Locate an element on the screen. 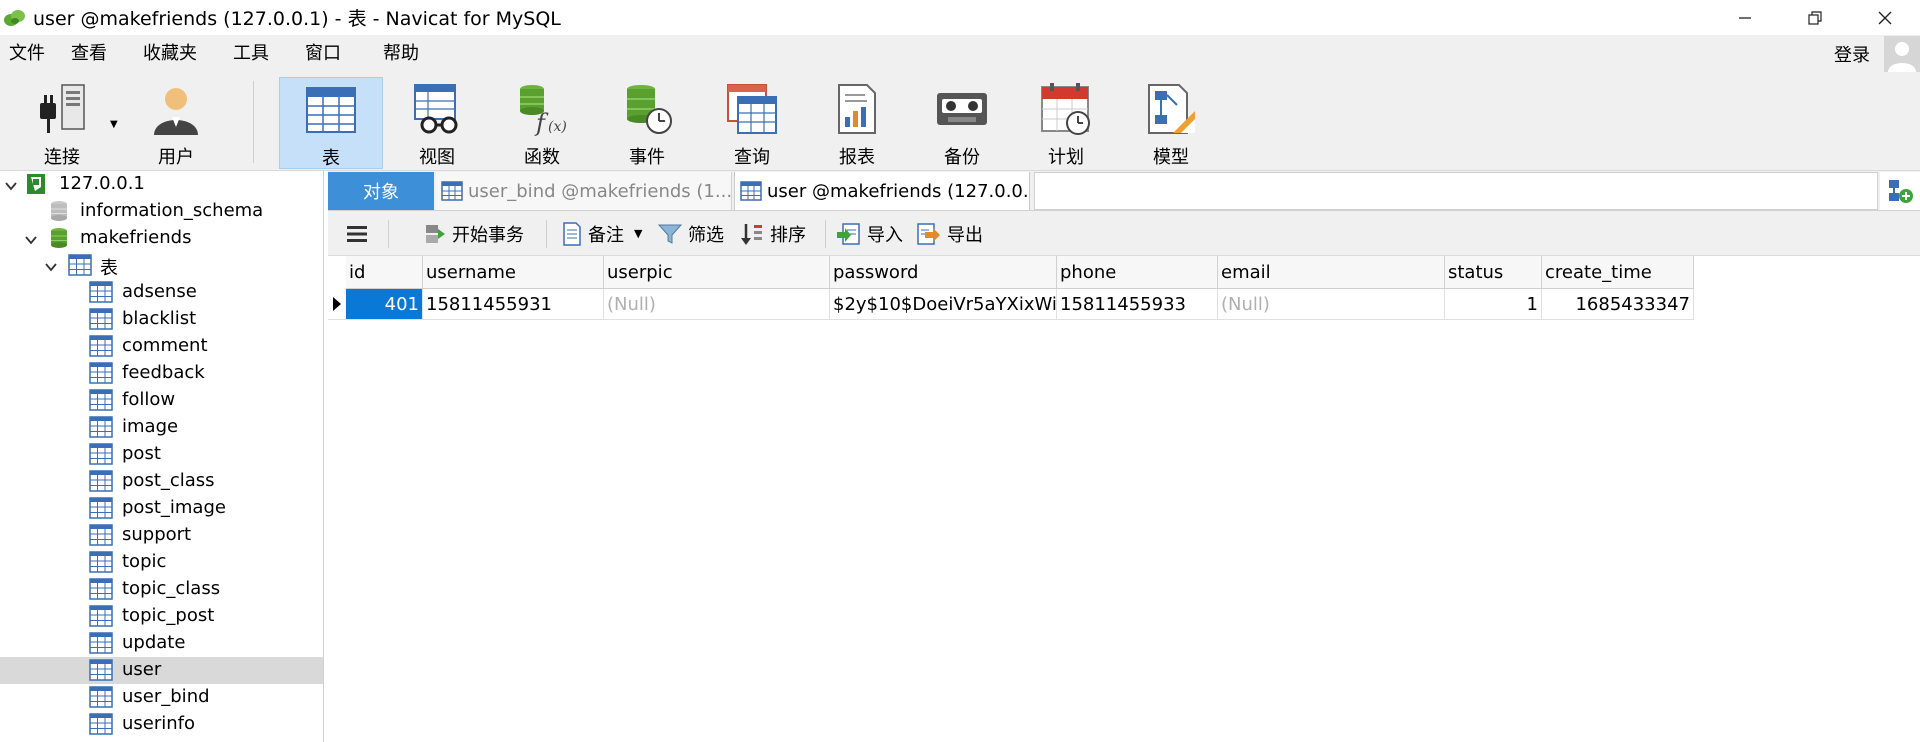 The image size is (1920, 742). login-area: 登录 is located at coordinates (1877, 54).